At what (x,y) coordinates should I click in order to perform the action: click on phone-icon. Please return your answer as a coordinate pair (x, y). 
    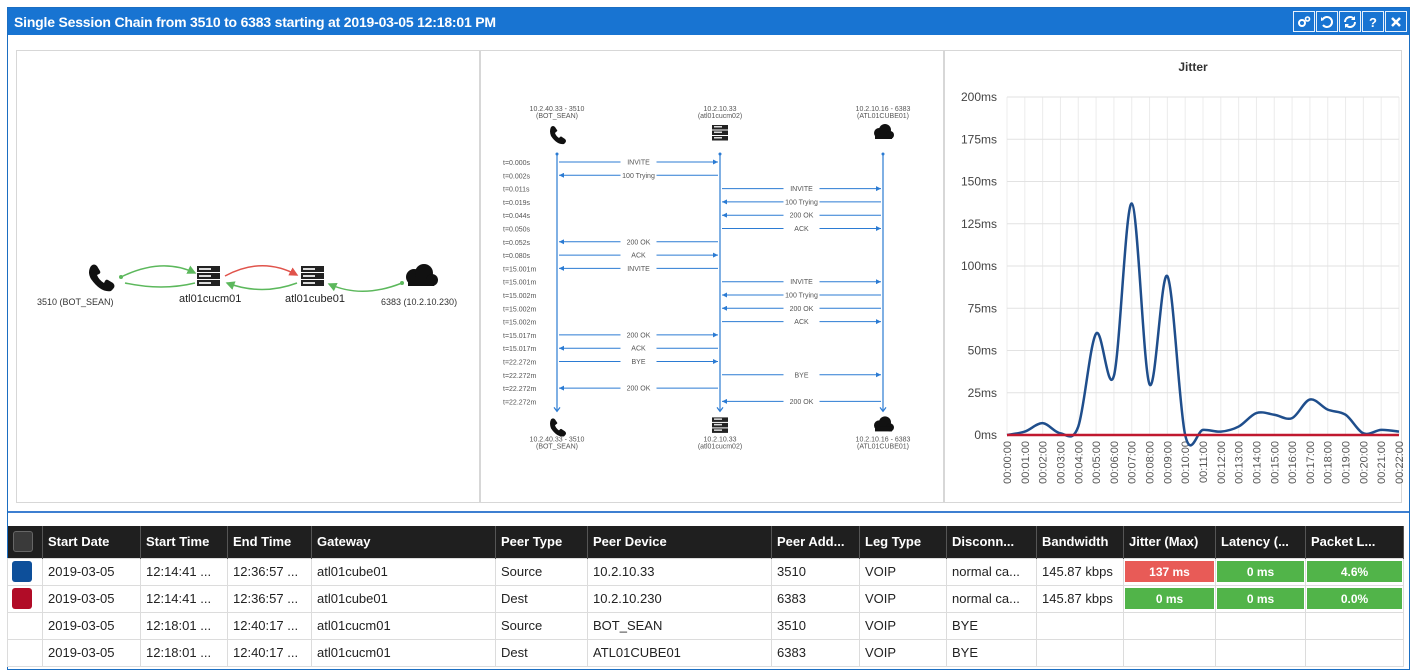
    Looking at the image, I should click on (558, 427).